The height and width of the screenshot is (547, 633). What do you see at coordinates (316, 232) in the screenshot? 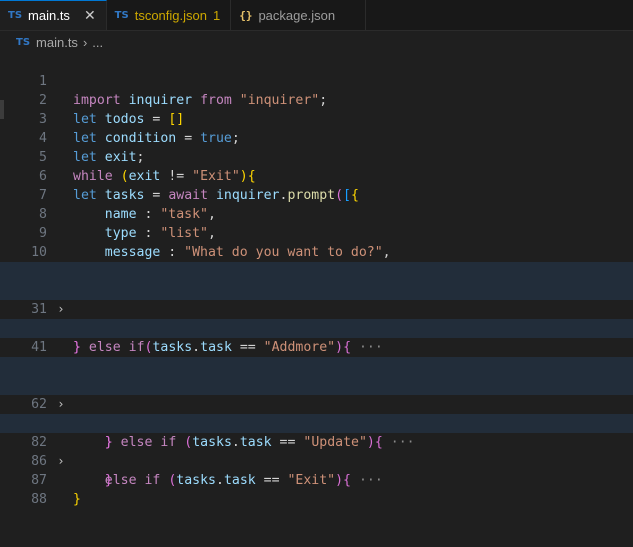
I see `code-line: 9 message : "What do you want to do?",` at bounding box center [316, 232].